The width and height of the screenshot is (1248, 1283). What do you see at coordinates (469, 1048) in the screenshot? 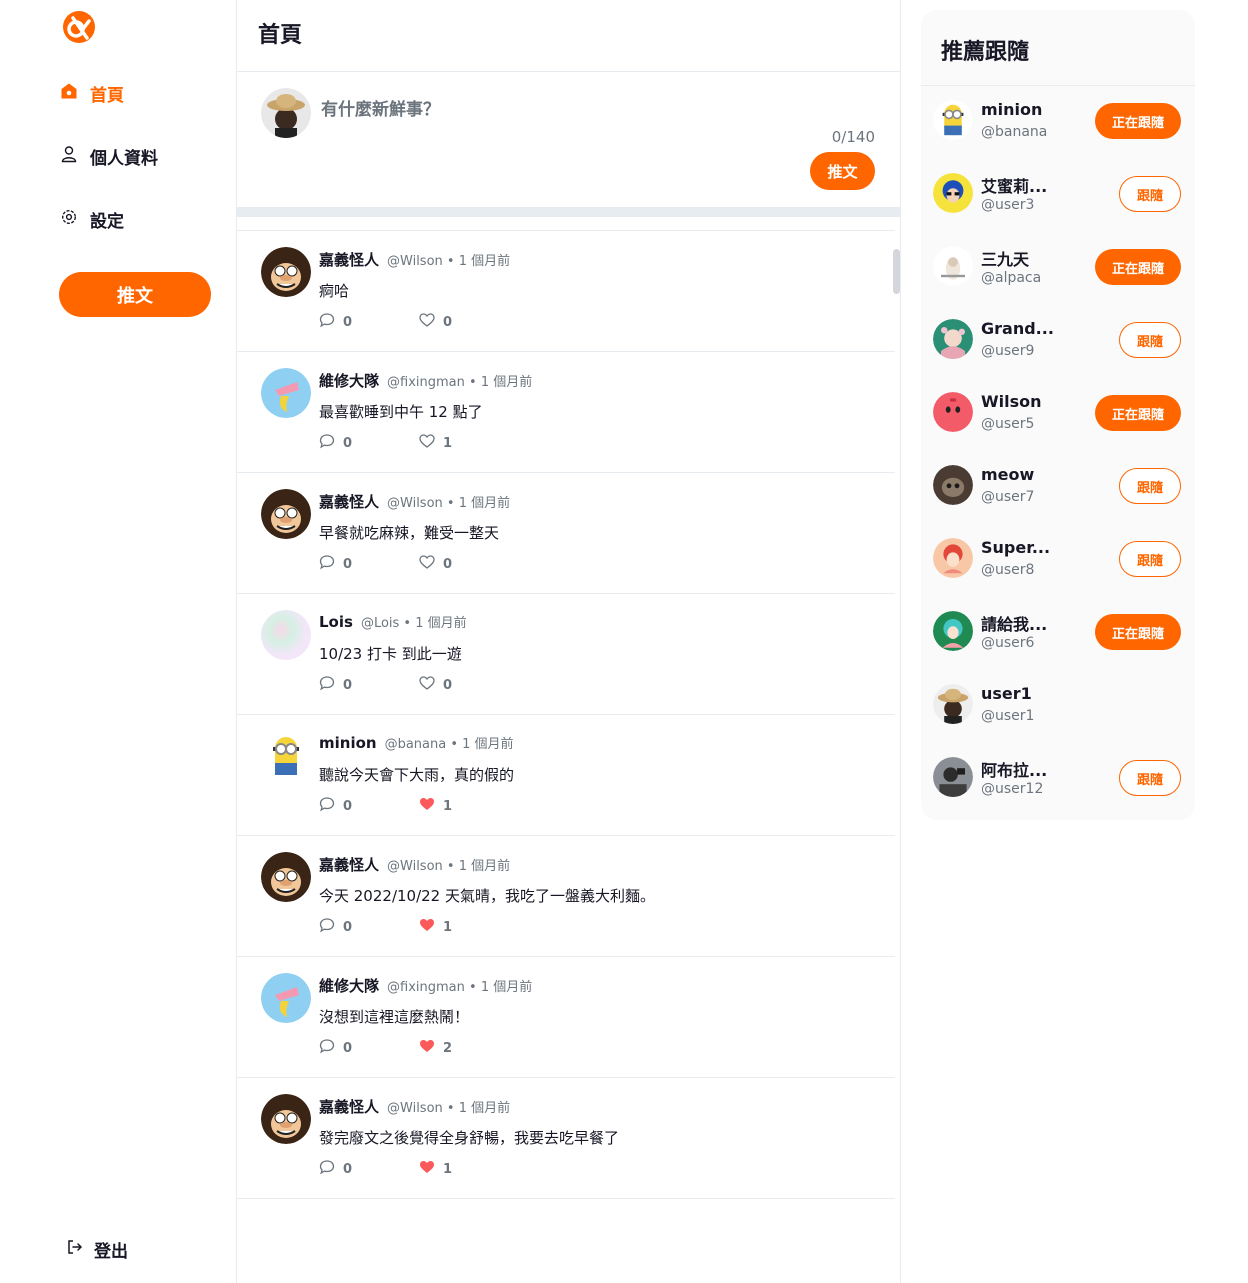
I see `like-button: 2` at bounding box center [469, 1048].